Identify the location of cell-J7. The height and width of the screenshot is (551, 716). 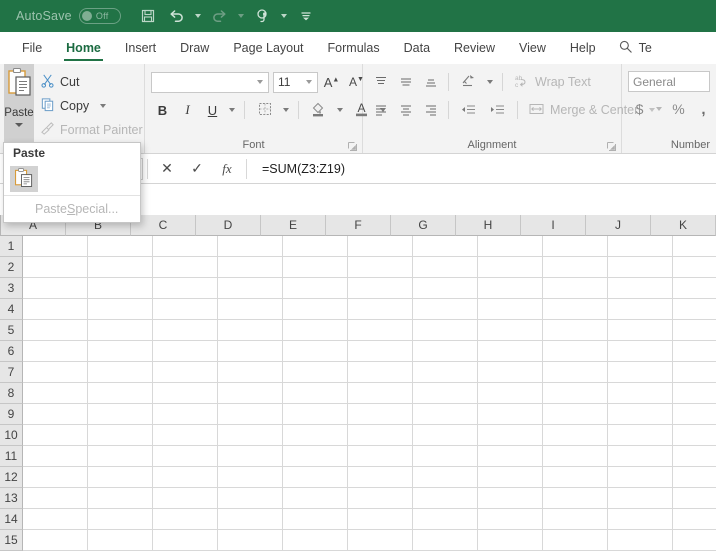
(640, 372).